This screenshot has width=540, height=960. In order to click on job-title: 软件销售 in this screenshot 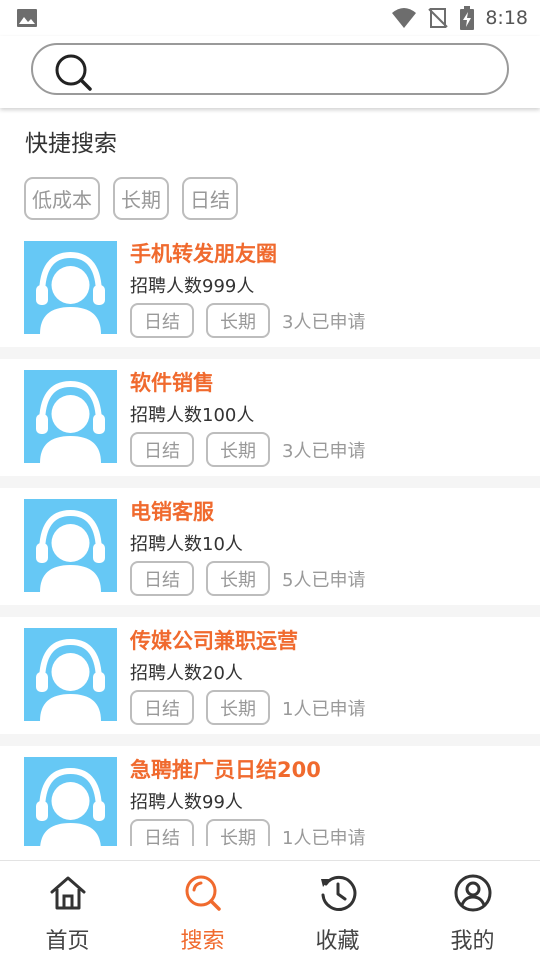, I will do `click(172, 383)`.